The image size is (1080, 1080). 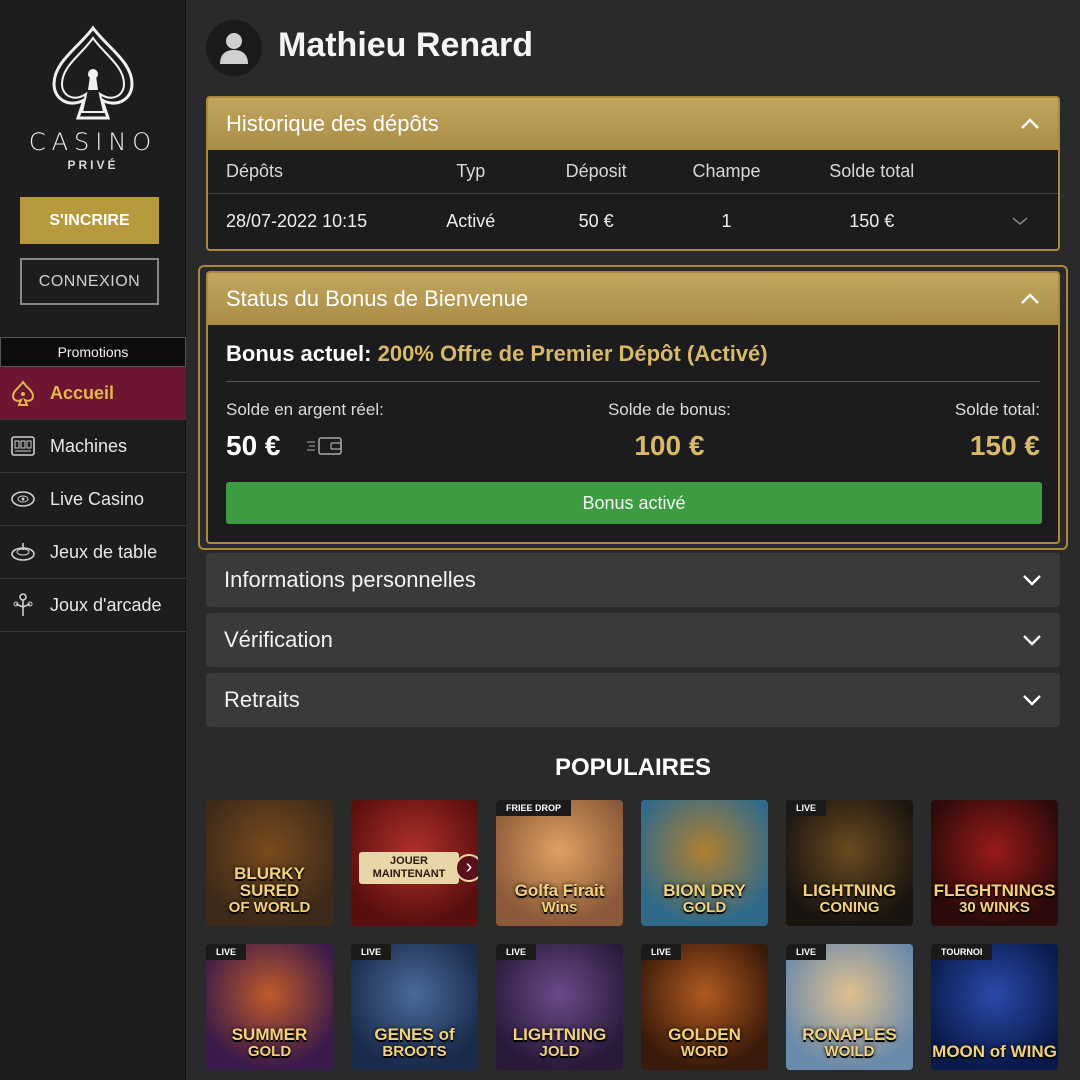 I want to click on game-title-sub: Wins, so click(x=559, y=907).